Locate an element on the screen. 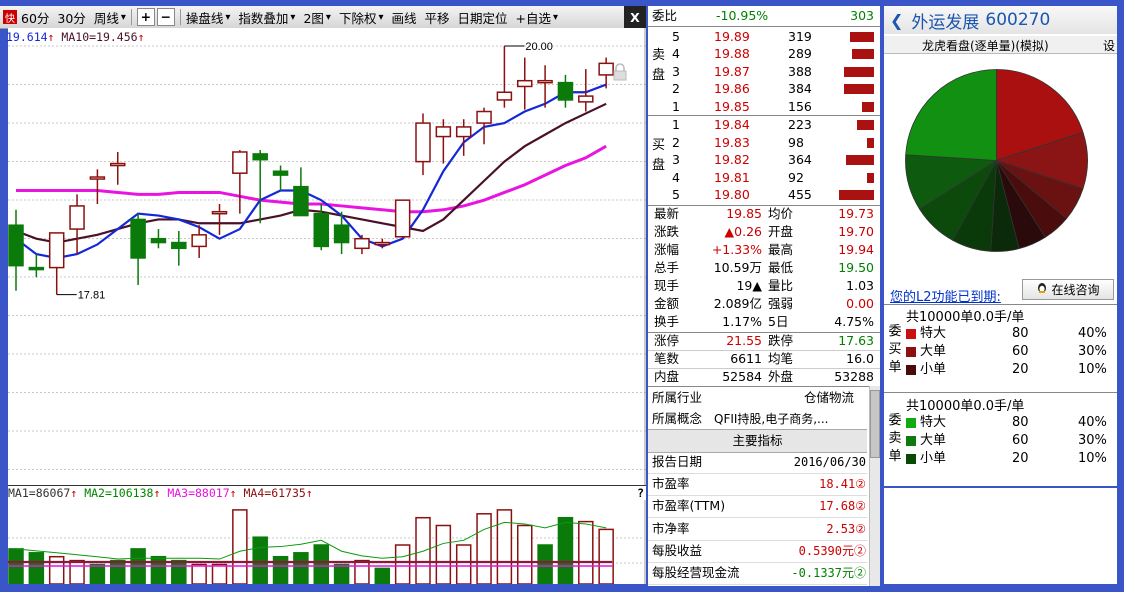 This screenshot has height=592, width=1124. date-locate-button: 日期定位 is located at coordinates (483, 17).